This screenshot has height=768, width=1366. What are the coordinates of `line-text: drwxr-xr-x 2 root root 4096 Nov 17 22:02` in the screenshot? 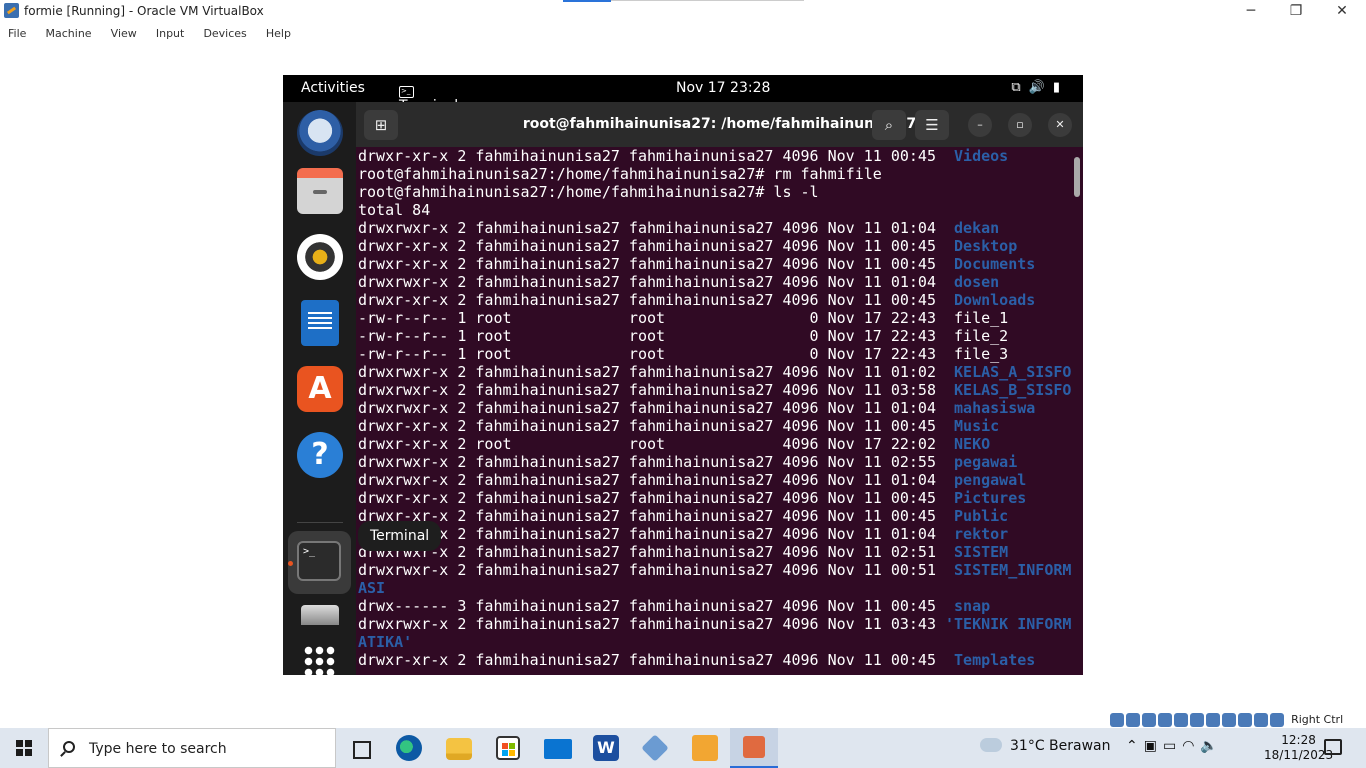 It's located at (656, 444).